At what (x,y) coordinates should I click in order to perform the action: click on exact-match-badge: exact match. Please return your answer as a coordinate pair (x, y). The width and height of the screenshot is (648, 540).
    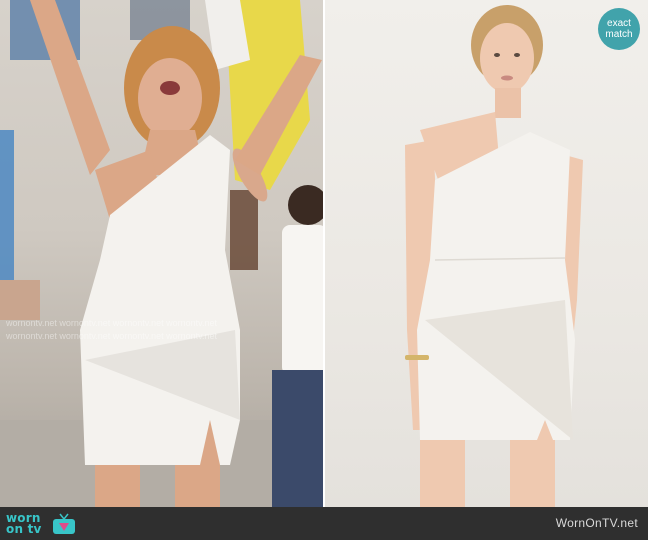
    Looking at the image, I should click on (619, 29).